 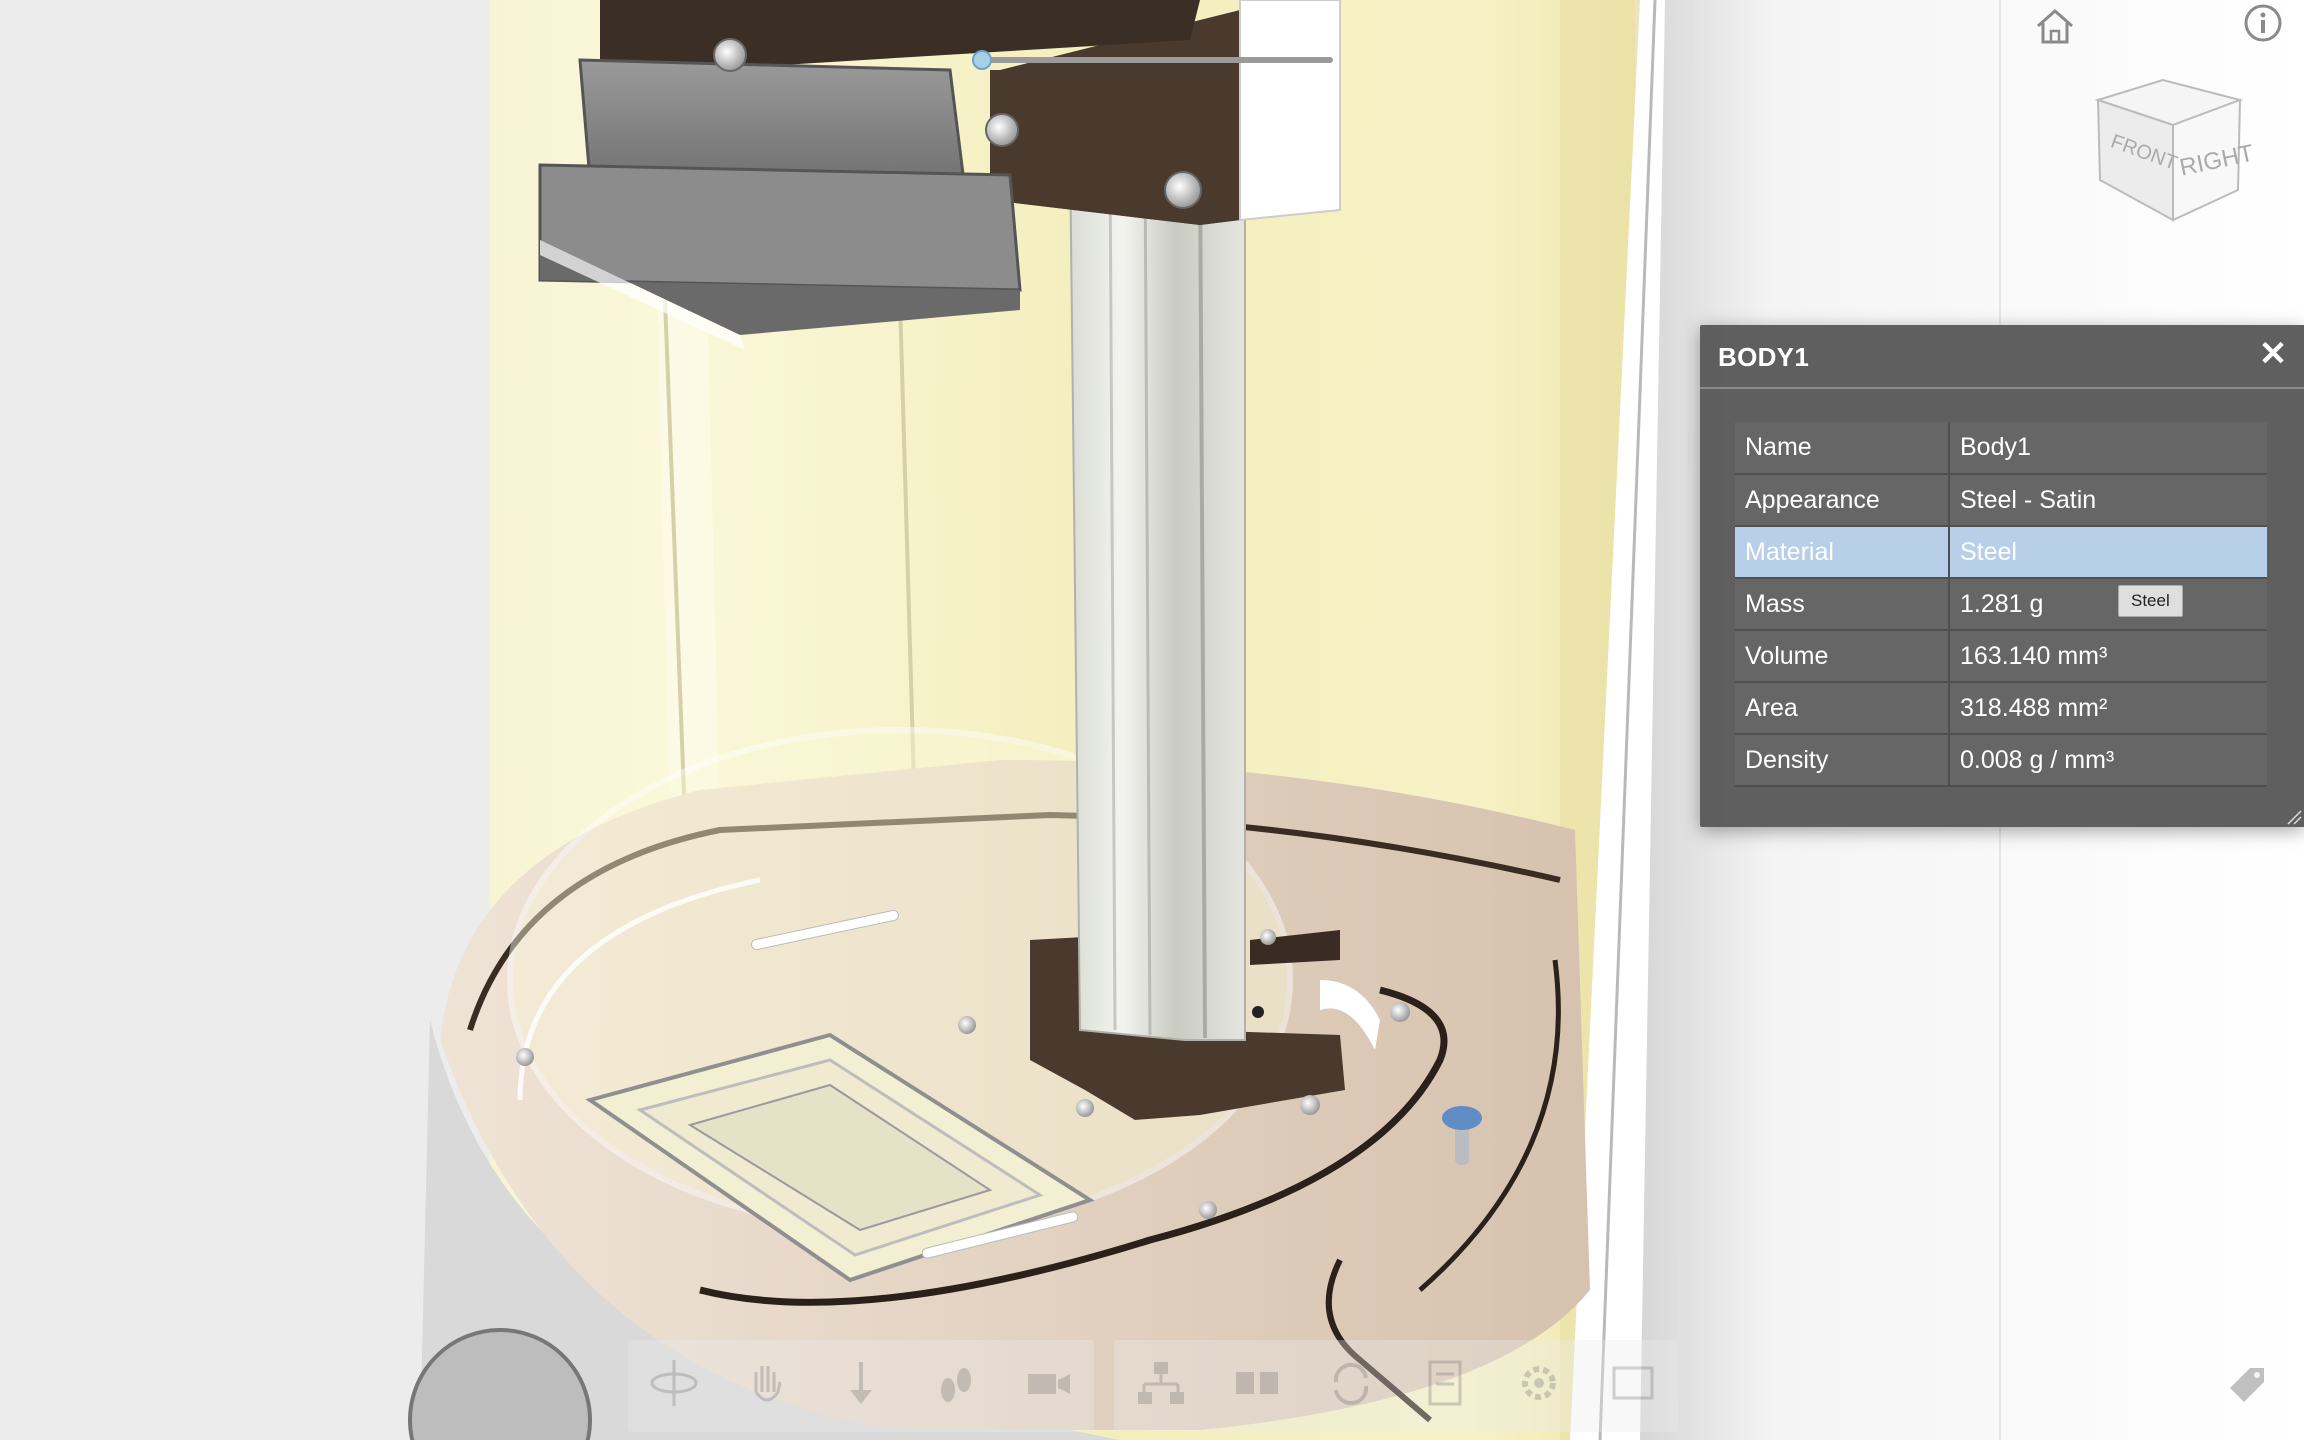 What do you see at coordinates (2173, 150) in the screenshot?
I see `view-cube: FRONT RIGHT` at bounding box center [2173, 150].